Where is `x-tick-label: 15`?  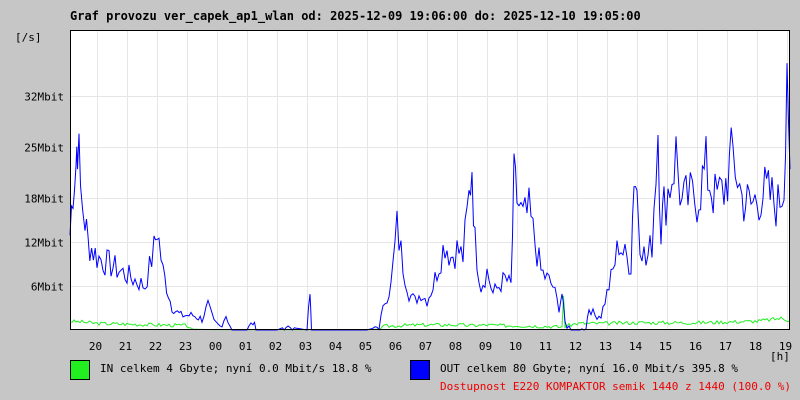 x-tick-label: 15 is located at coordinates (665, 346).